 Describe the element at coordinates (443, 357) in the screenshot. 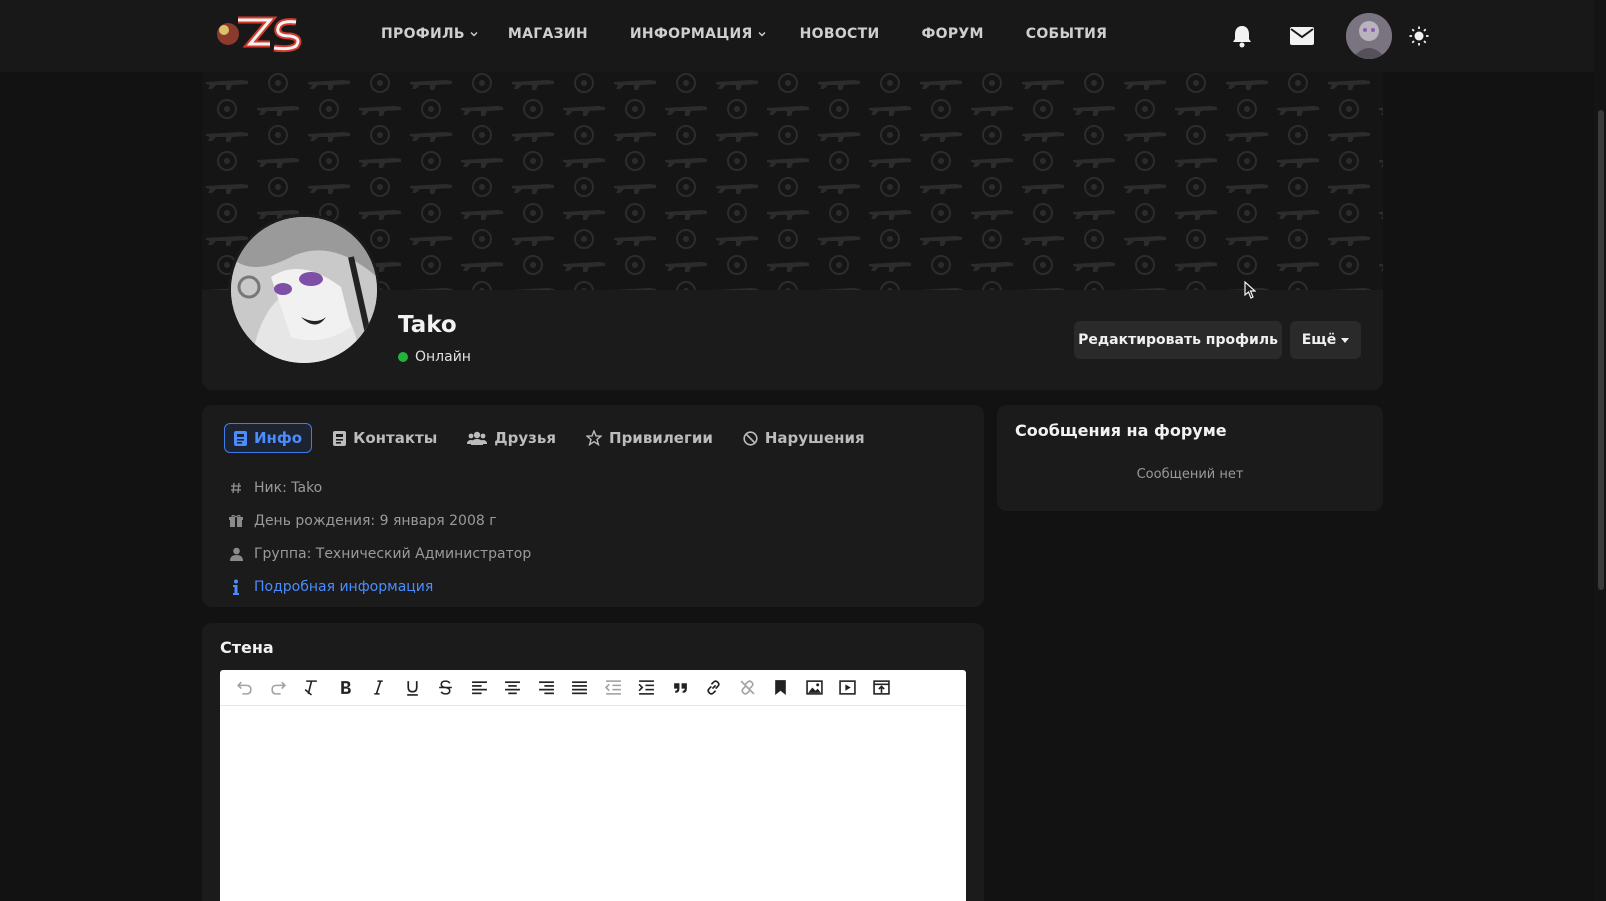

I see `online-status-label: Онлайн` at that location.